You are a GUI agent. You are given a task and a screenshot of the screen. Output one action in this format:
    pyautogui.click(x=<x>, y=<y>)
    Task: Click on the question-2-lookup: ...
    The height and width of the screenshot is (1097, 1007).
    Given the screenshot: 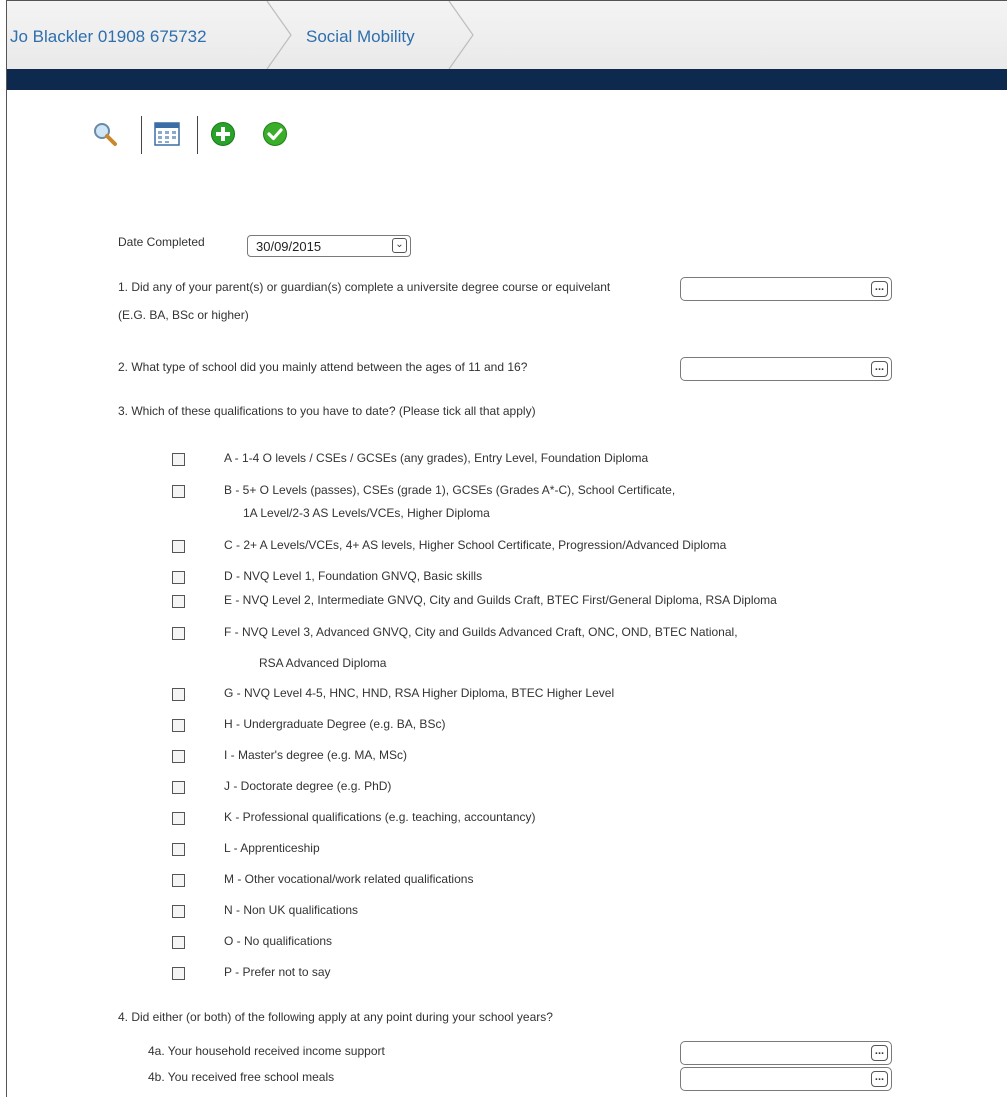 What is the action you would take?
    pyautogui.click(x=786, y=369)
    